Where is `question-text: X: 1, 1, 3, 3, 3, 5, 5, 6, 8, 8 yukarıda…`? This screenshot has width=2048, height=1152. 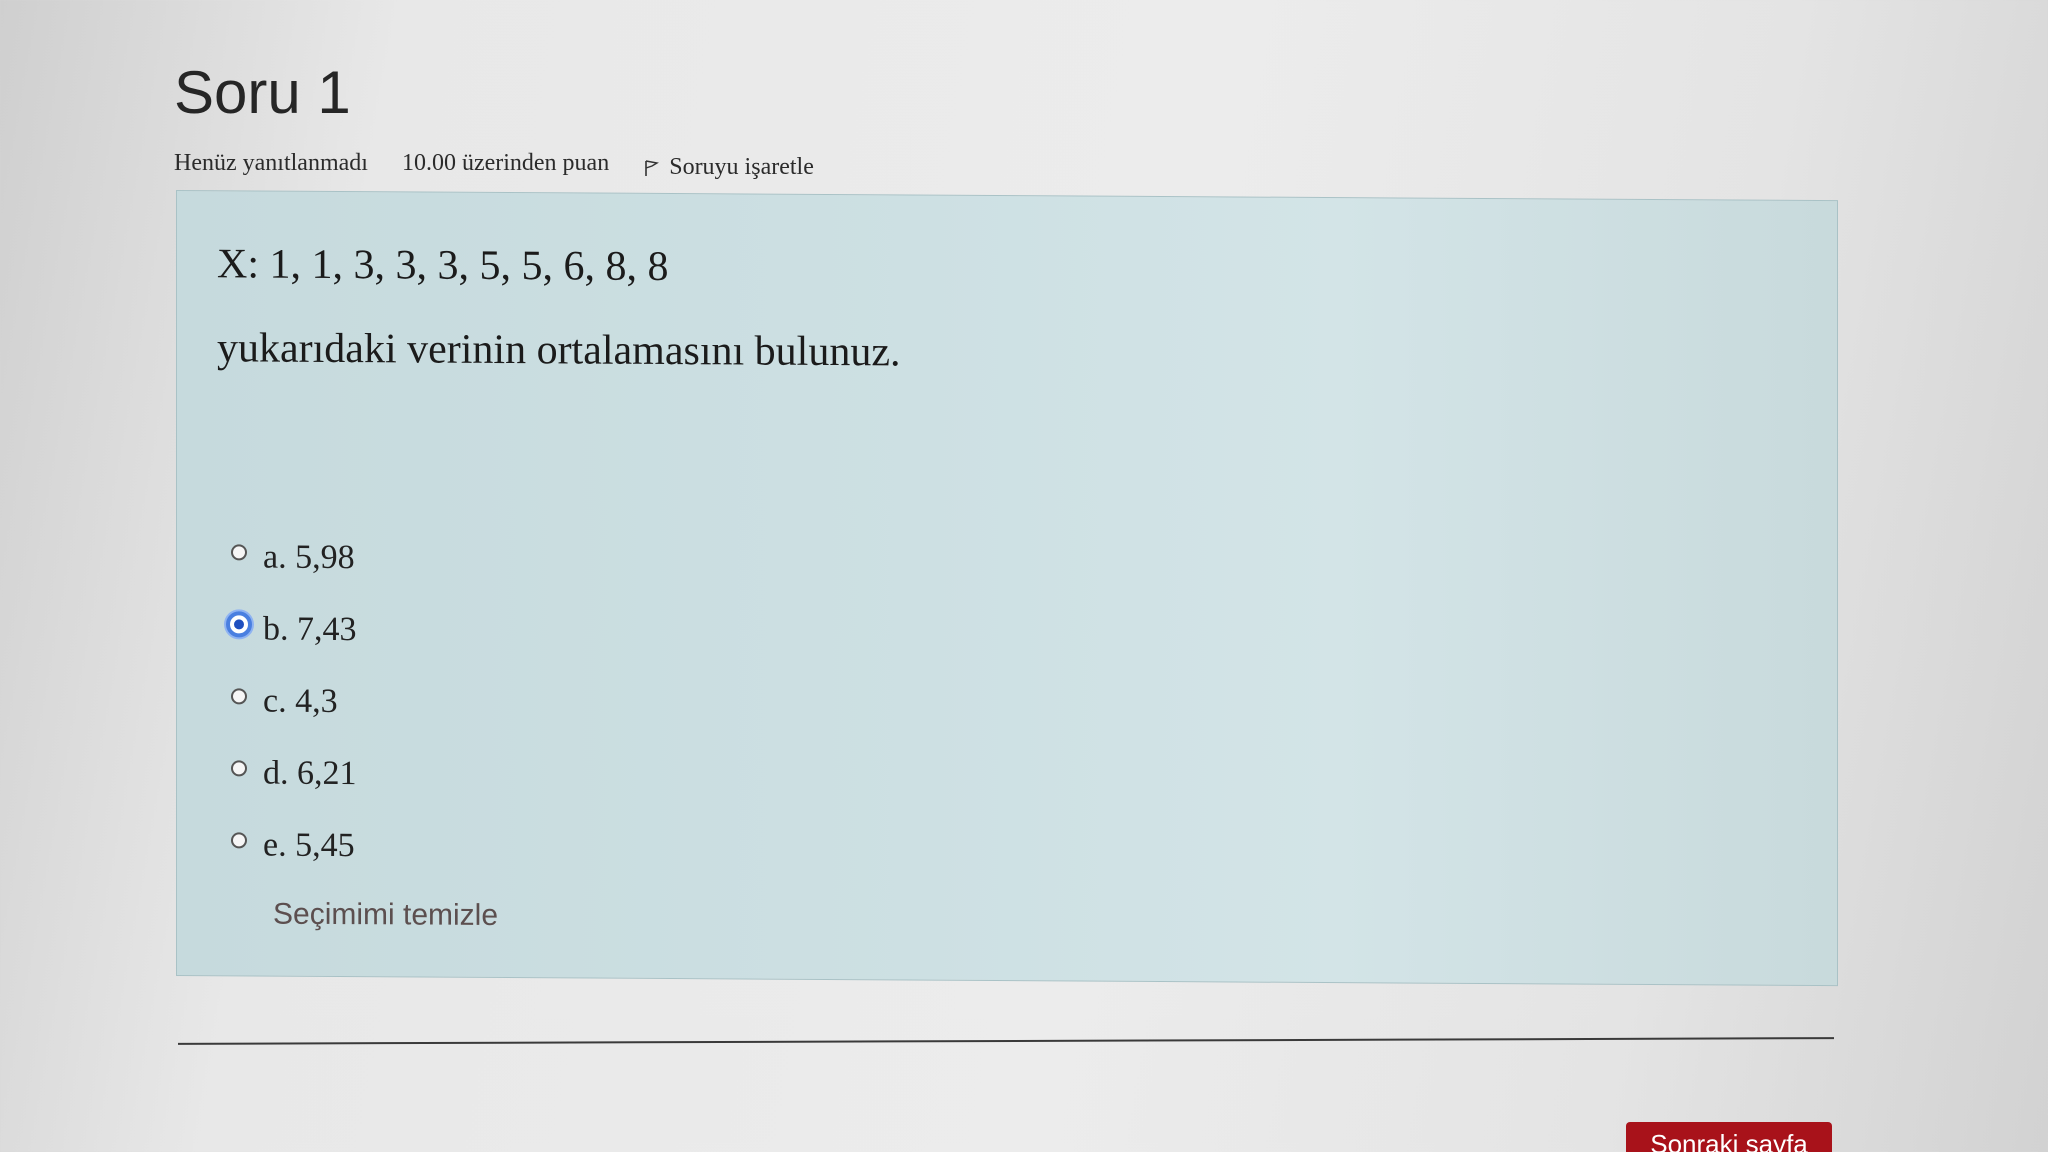
question-text: X: 1, 1, 3, 3, 3, 5, 5, 6, 8, 8 yukarıda… is located at coordinates (558, 308).